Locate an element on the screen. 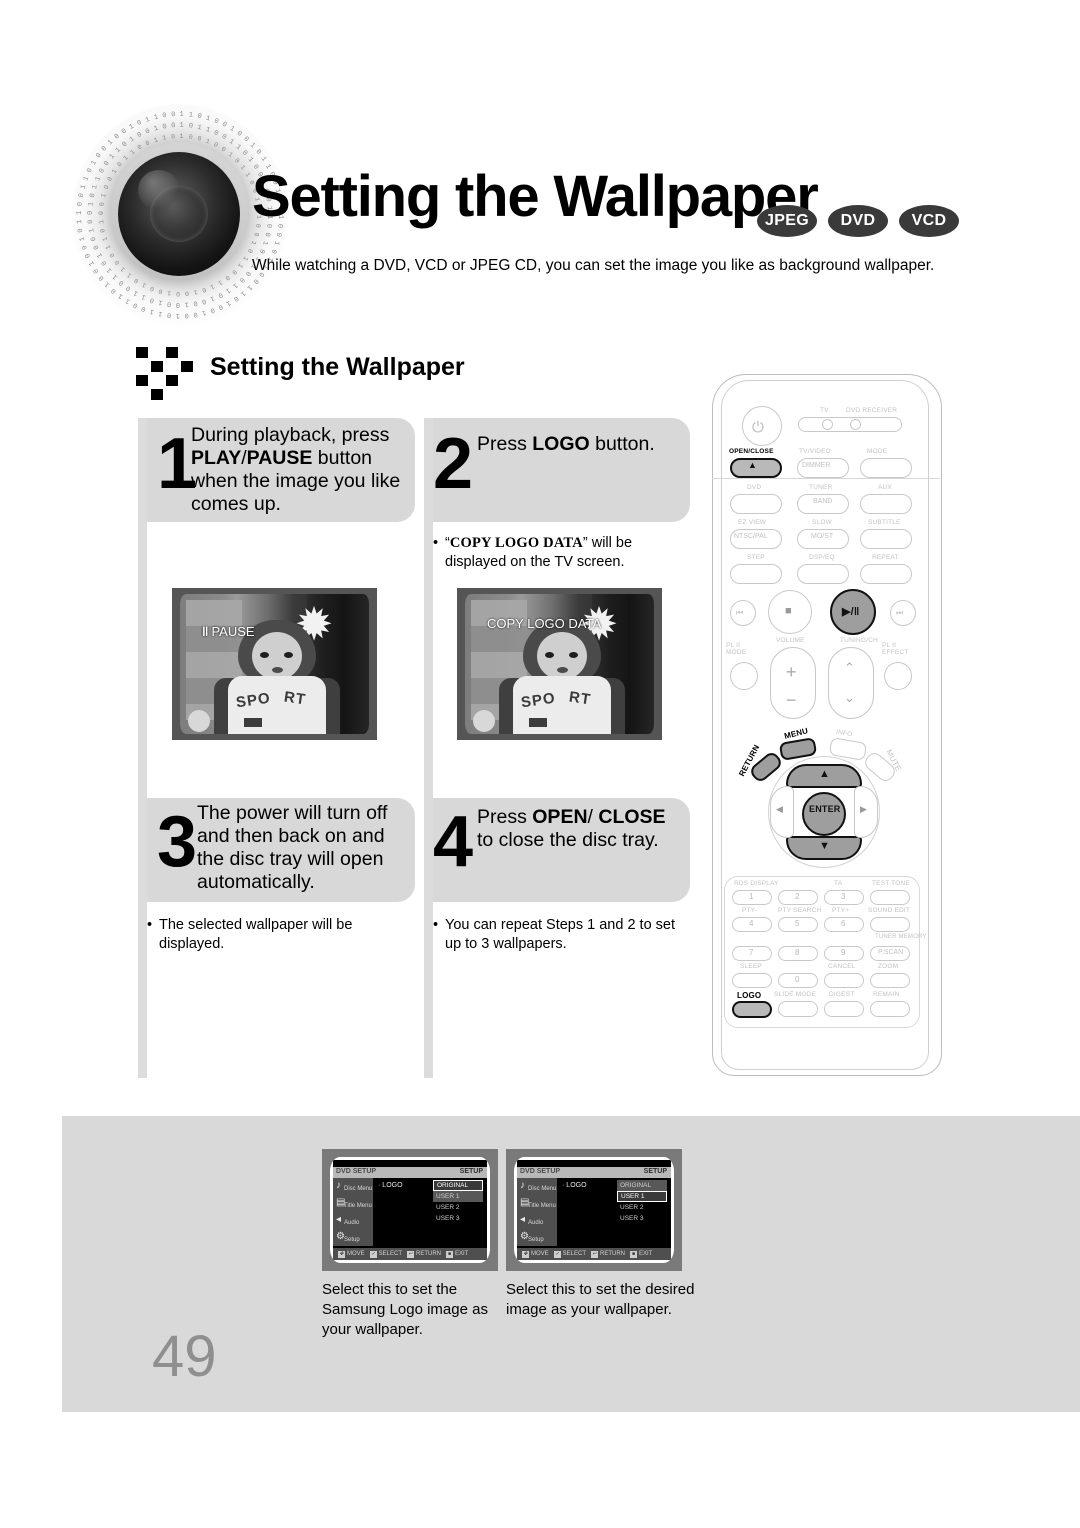  checker-bullet-icon is located at coordinates (167, 373).